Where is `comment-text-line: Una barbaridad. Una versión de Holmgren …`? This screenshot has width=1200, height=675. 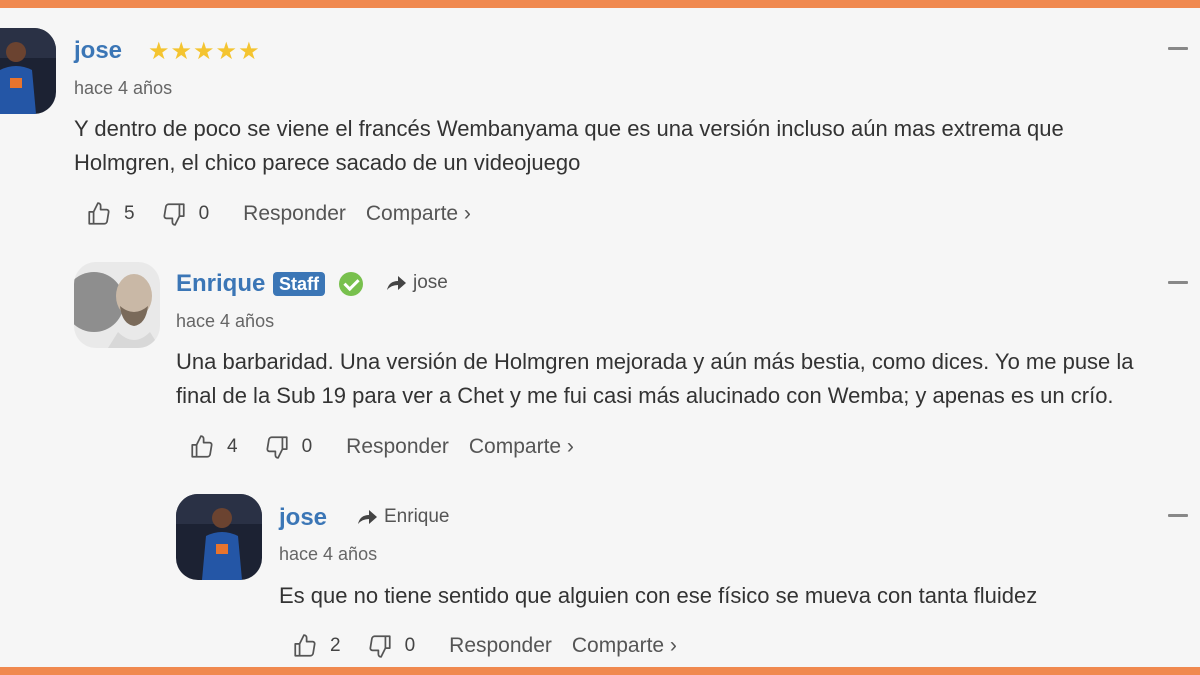
comment-text-line: Una barbaridad. Una versión de Holmgren … is located at coordinates (655, 361).